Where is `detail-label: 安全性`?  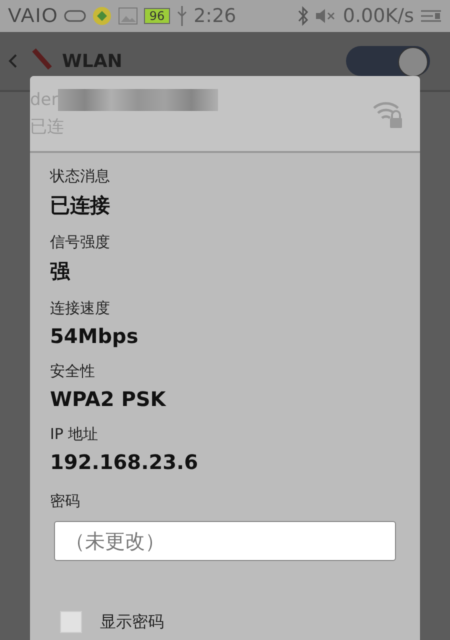 detail-label: 安全性 is located at coordinates (73, 371).